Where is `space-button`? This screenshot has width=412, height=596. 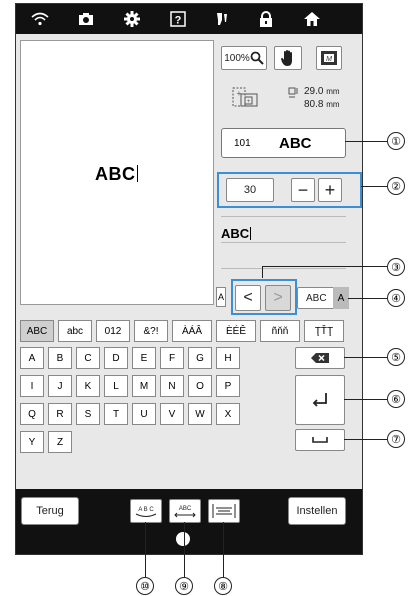 space-button is located at coordinates (320, 440).